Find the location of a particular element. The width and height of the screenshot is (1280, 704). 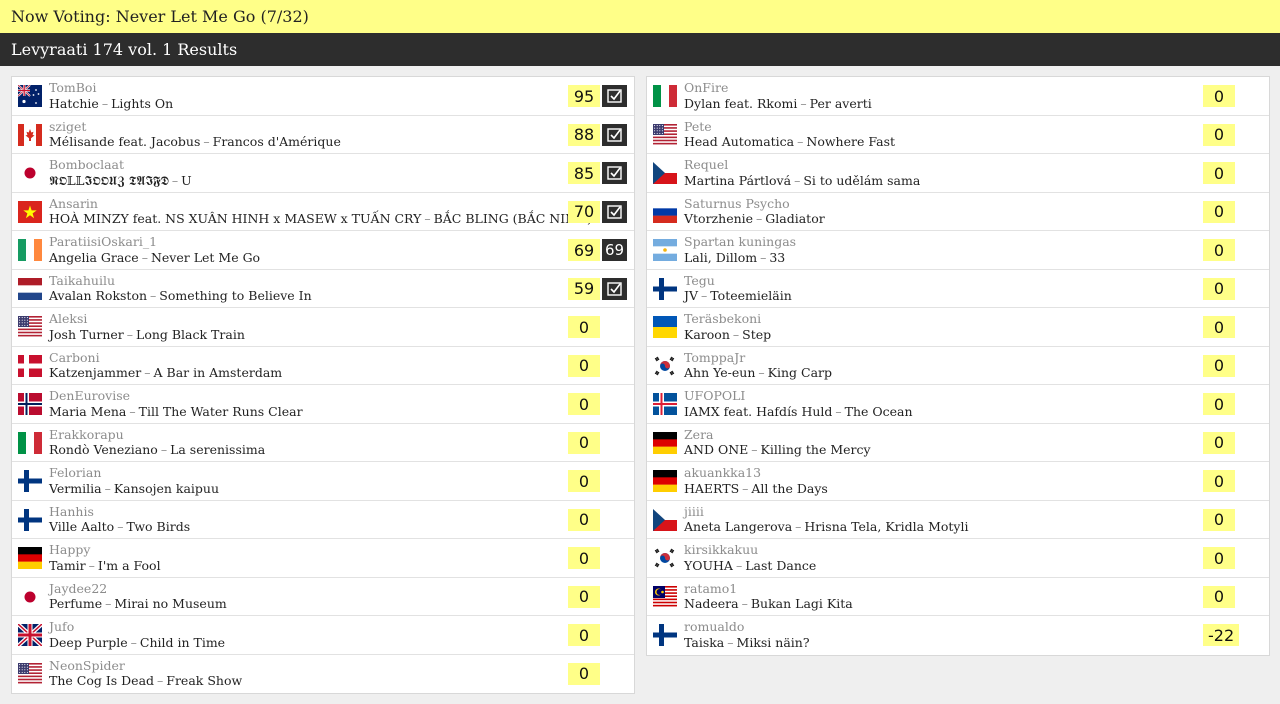

song-title: Till The Water Runs Clear is located at coordinates (220, 411).